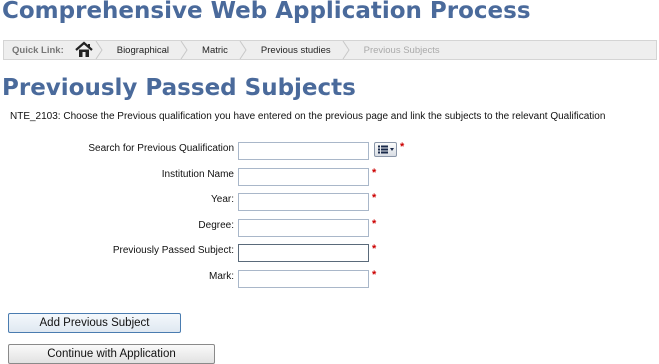 This screenshot has width=659, height=364. I want to click on search-qualification-label: Search for Previous Qualification, so click(161, 148).